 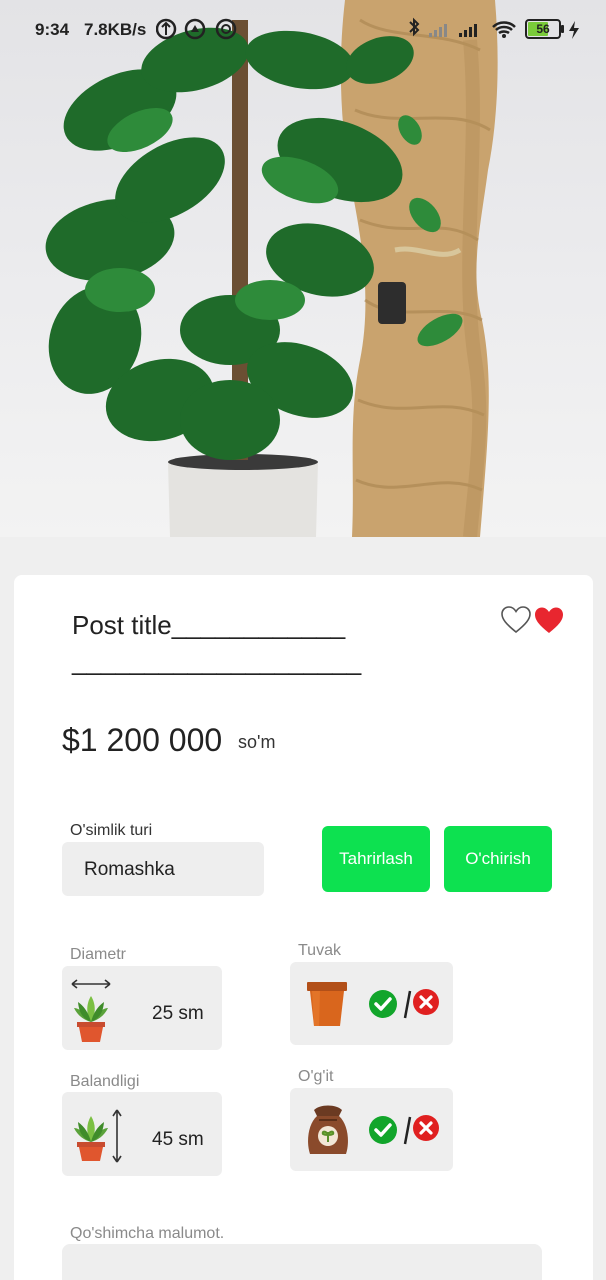 What do you see at coordinates (574, 30) in the screenshot?
I see `charging-icon` at bounding box center [574, 30].